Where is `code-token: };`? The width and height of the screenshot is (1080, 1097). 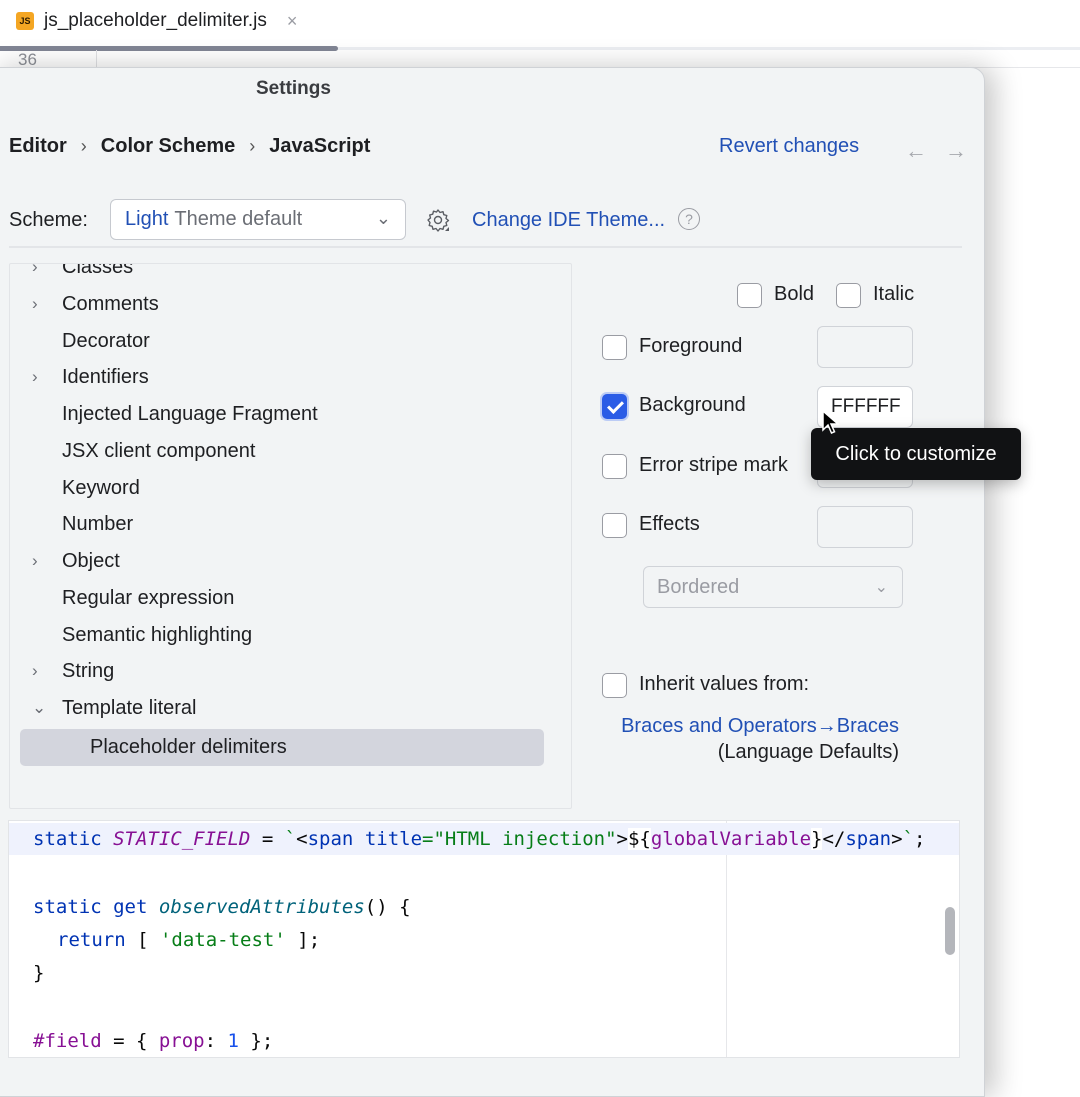
code-token: }; is located at coordinates (256, 1041).